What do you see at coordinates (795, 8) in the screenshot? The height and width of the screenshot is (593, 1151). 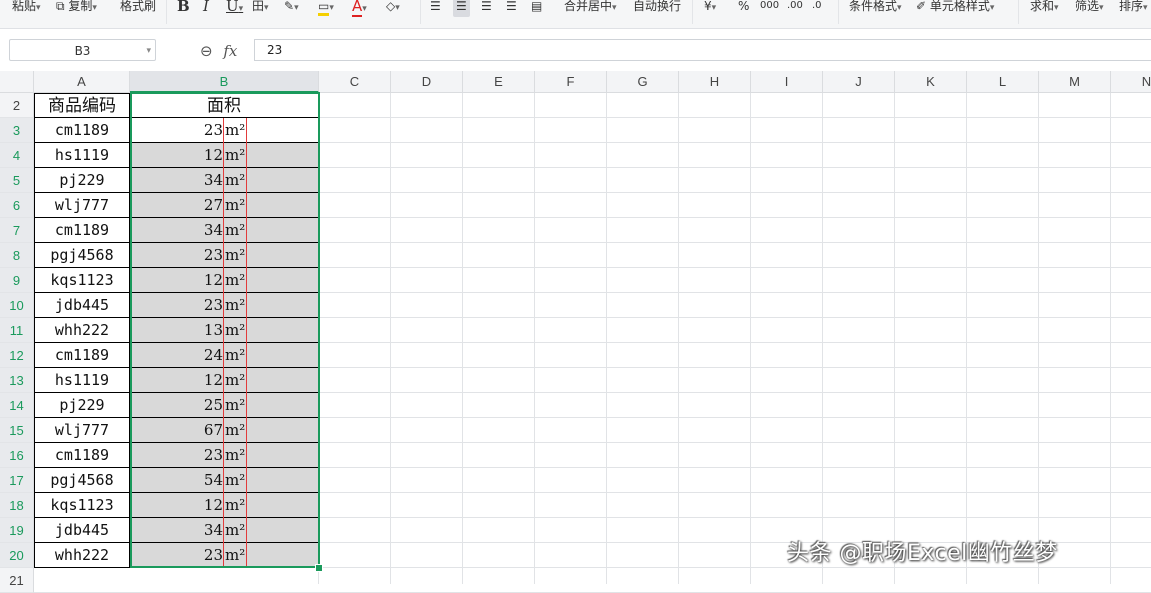 I see `increase-decimal-icon: .00` at bounding box center [795, 8].